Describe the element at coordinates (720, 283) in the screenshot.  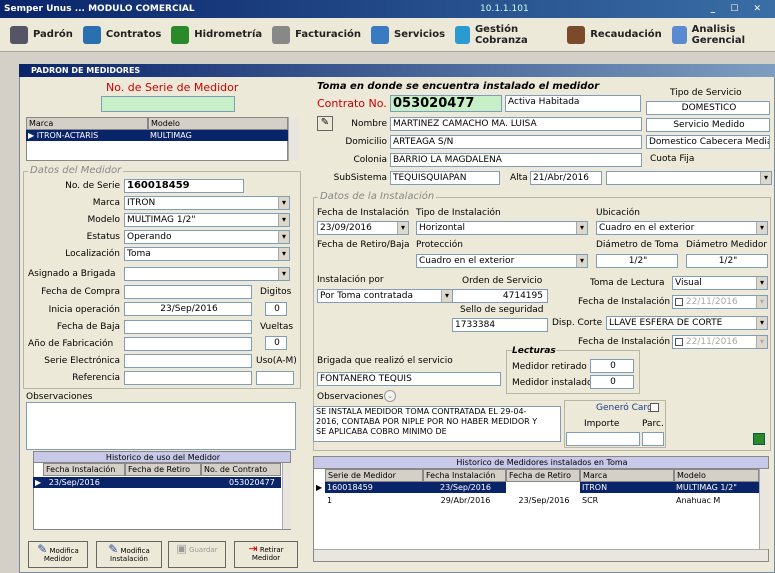
I see `toma-lectura-select: Visual` at that location.